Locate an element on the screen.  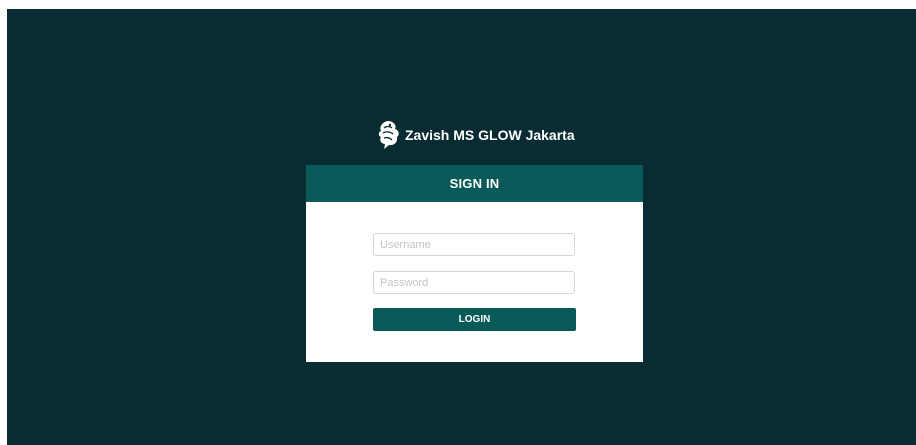
dragon-logo-icon is located at coordinates (388, 135).